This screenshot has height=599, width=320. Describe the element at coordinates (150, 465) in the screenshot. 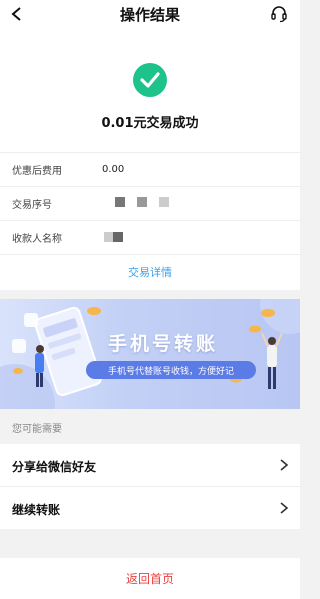

I see `share-to-wechat-item: 分享给微信好友` at that location.